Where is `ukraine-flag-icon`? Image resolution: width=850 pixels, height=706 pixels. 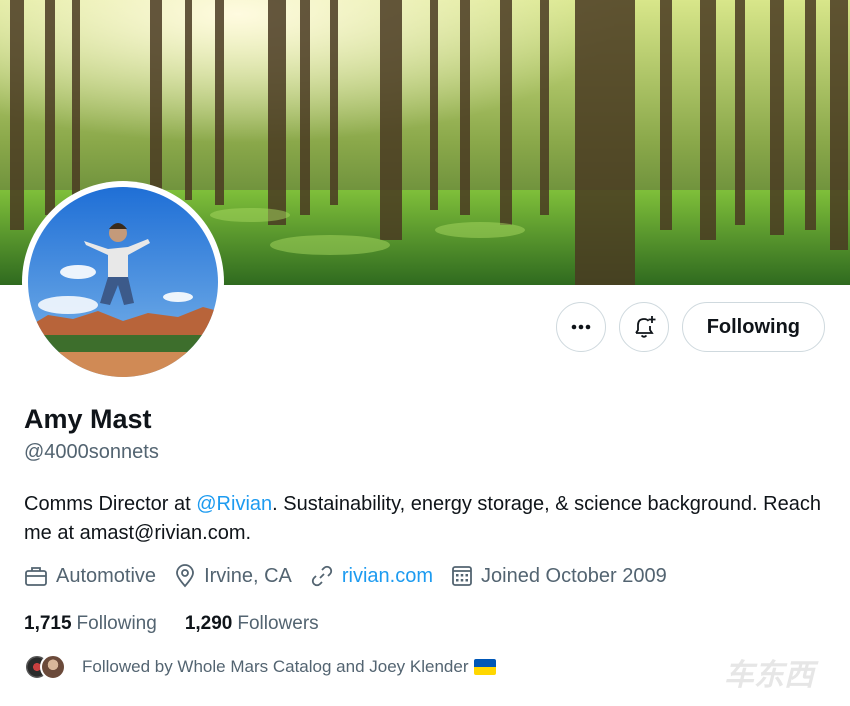
ukraine-flag-icon is located at coordinates (485, 667).